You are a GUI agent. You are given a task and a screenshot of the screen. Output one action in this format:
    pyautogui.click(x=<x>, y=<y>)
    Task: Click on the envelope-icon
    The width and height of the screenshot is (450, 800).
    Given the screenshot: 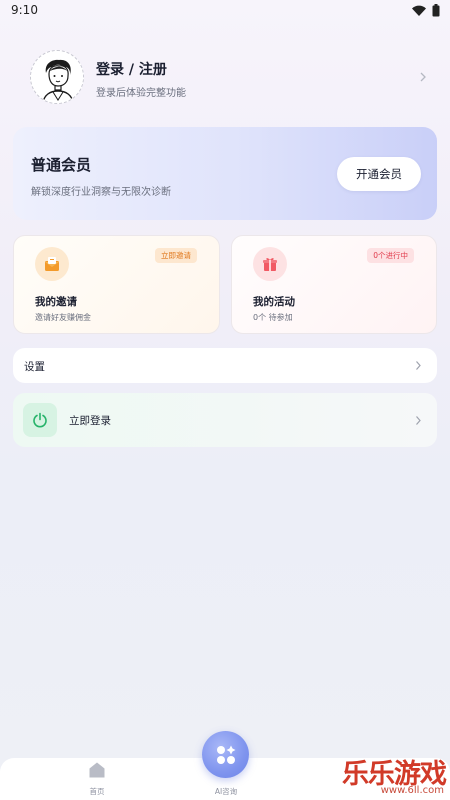 What is the action you would take?
    pyautogui.click(x=52, y=264)
    